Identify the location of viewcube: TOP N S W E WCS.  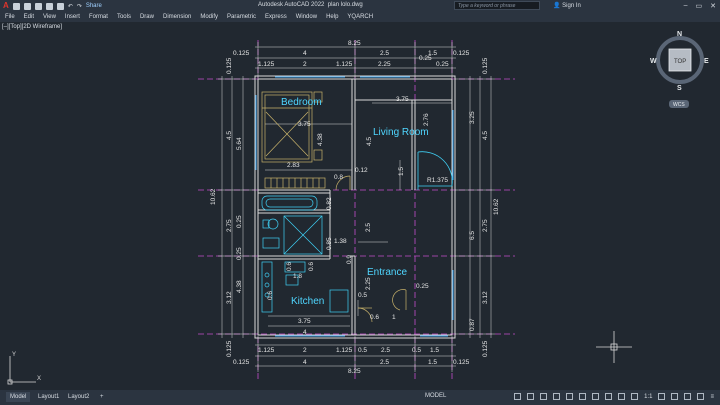
(679, 69).